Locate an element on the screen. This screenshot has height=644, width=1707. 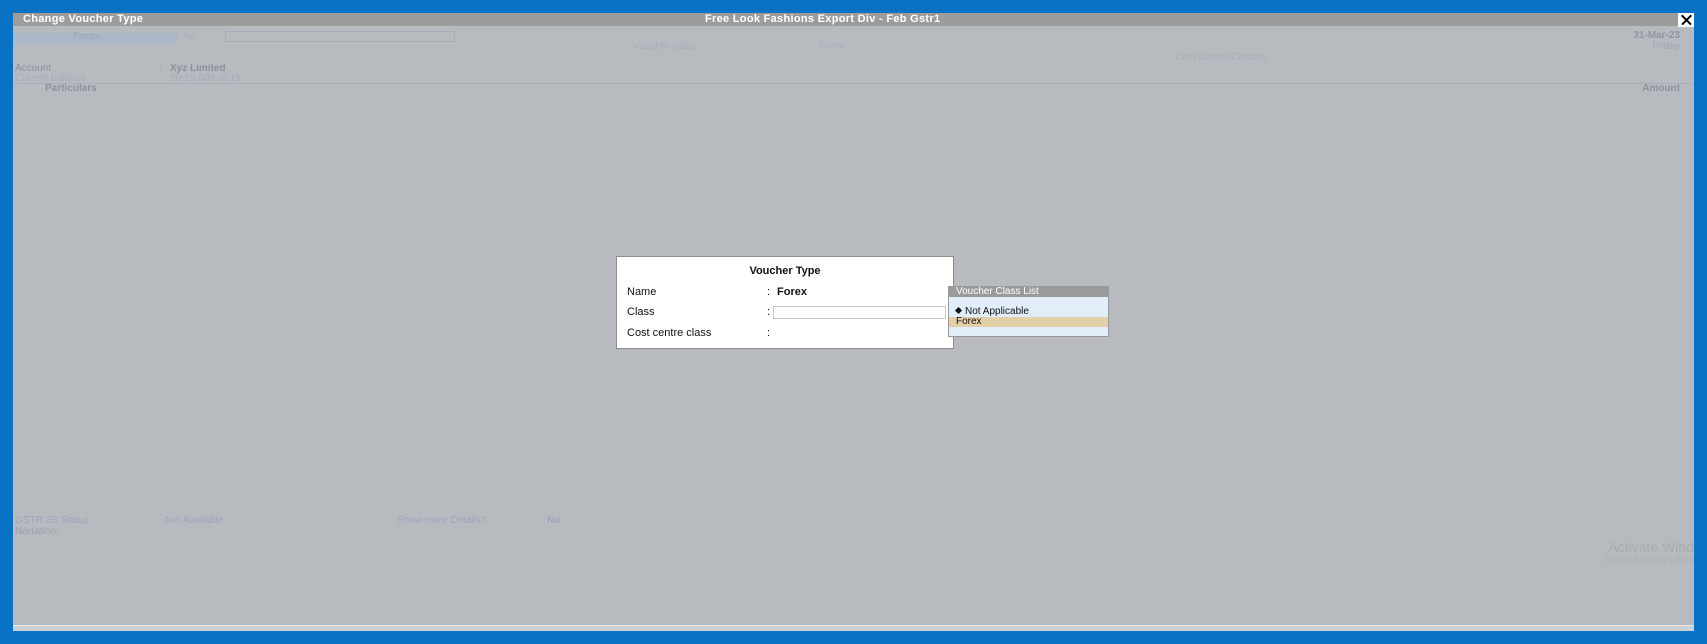
window-title: Change Voucher Type is located at coordinates (83, 19).